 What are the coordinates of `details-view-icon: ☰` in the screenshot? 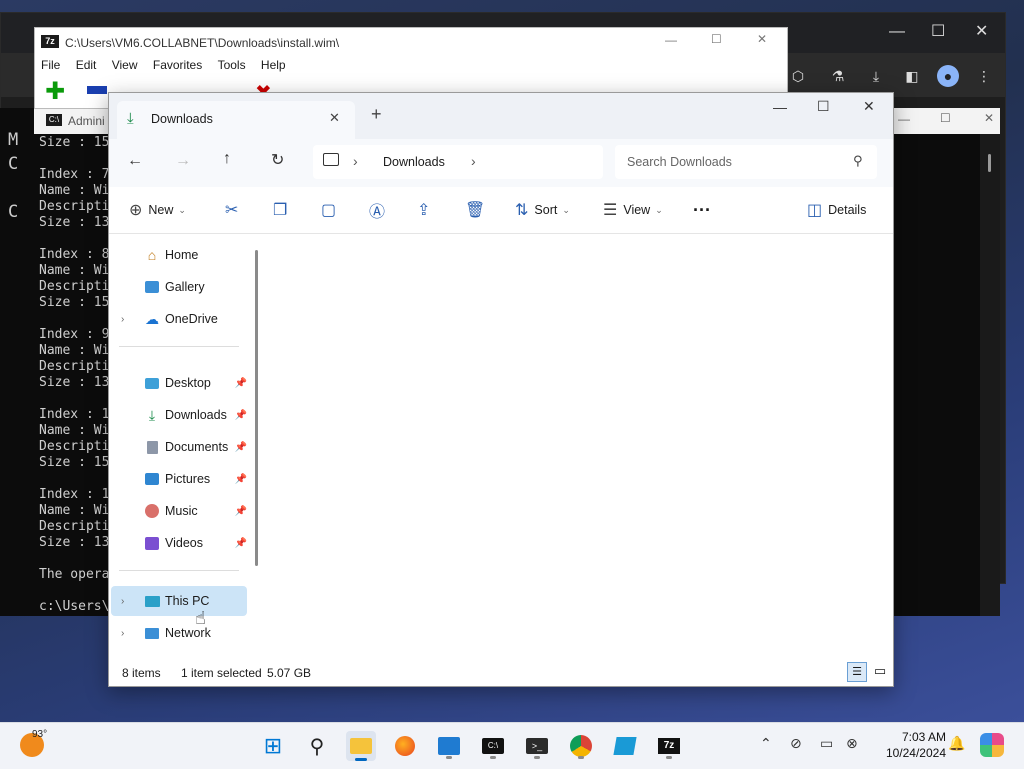 It's located at (857, 672).